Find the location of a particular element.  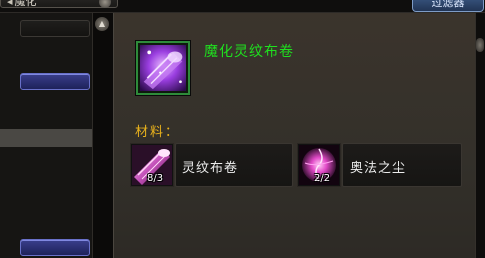

reagent-count: 8/3 is located at coordinates (155, 178).